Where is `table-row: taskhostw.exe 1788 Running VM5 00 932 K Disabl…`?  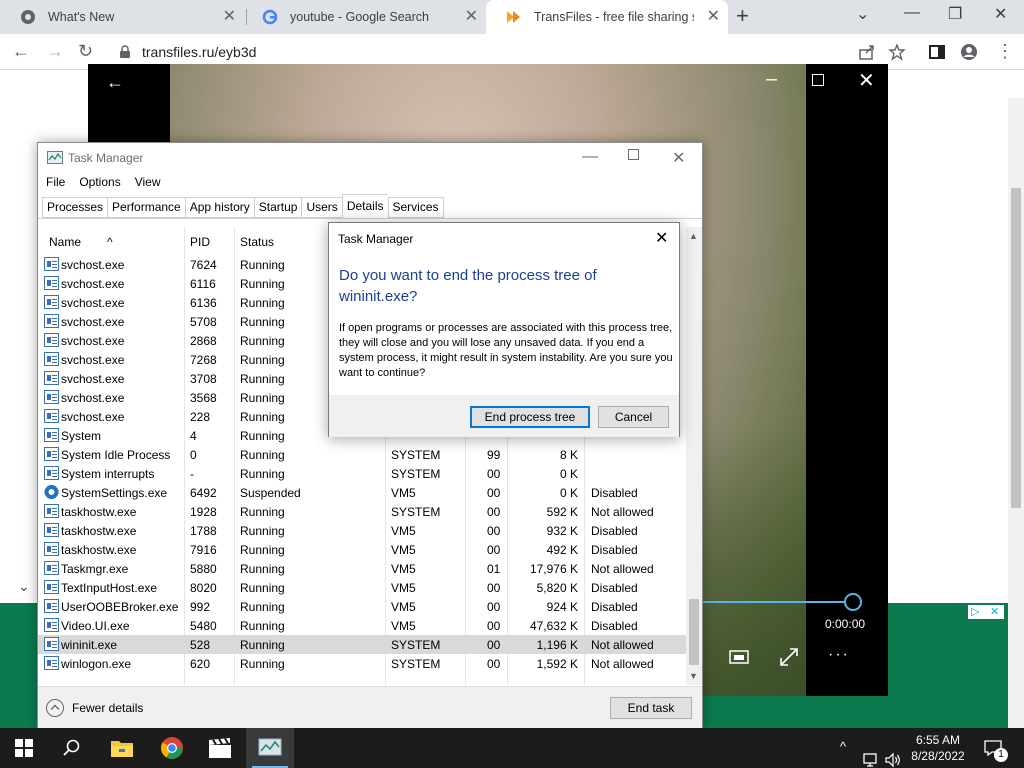
table-row: taskhostw.exe 1788 Running VM5 00 932 K Disabl… is located at coordinates (362, 530).